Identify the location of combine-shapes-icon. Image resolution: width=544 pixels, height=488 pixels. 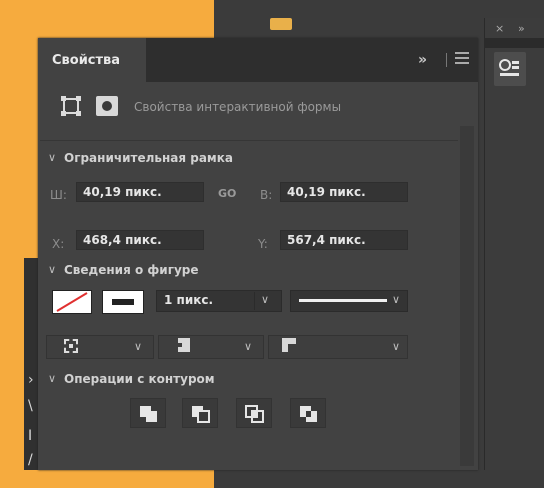
(148, 414).